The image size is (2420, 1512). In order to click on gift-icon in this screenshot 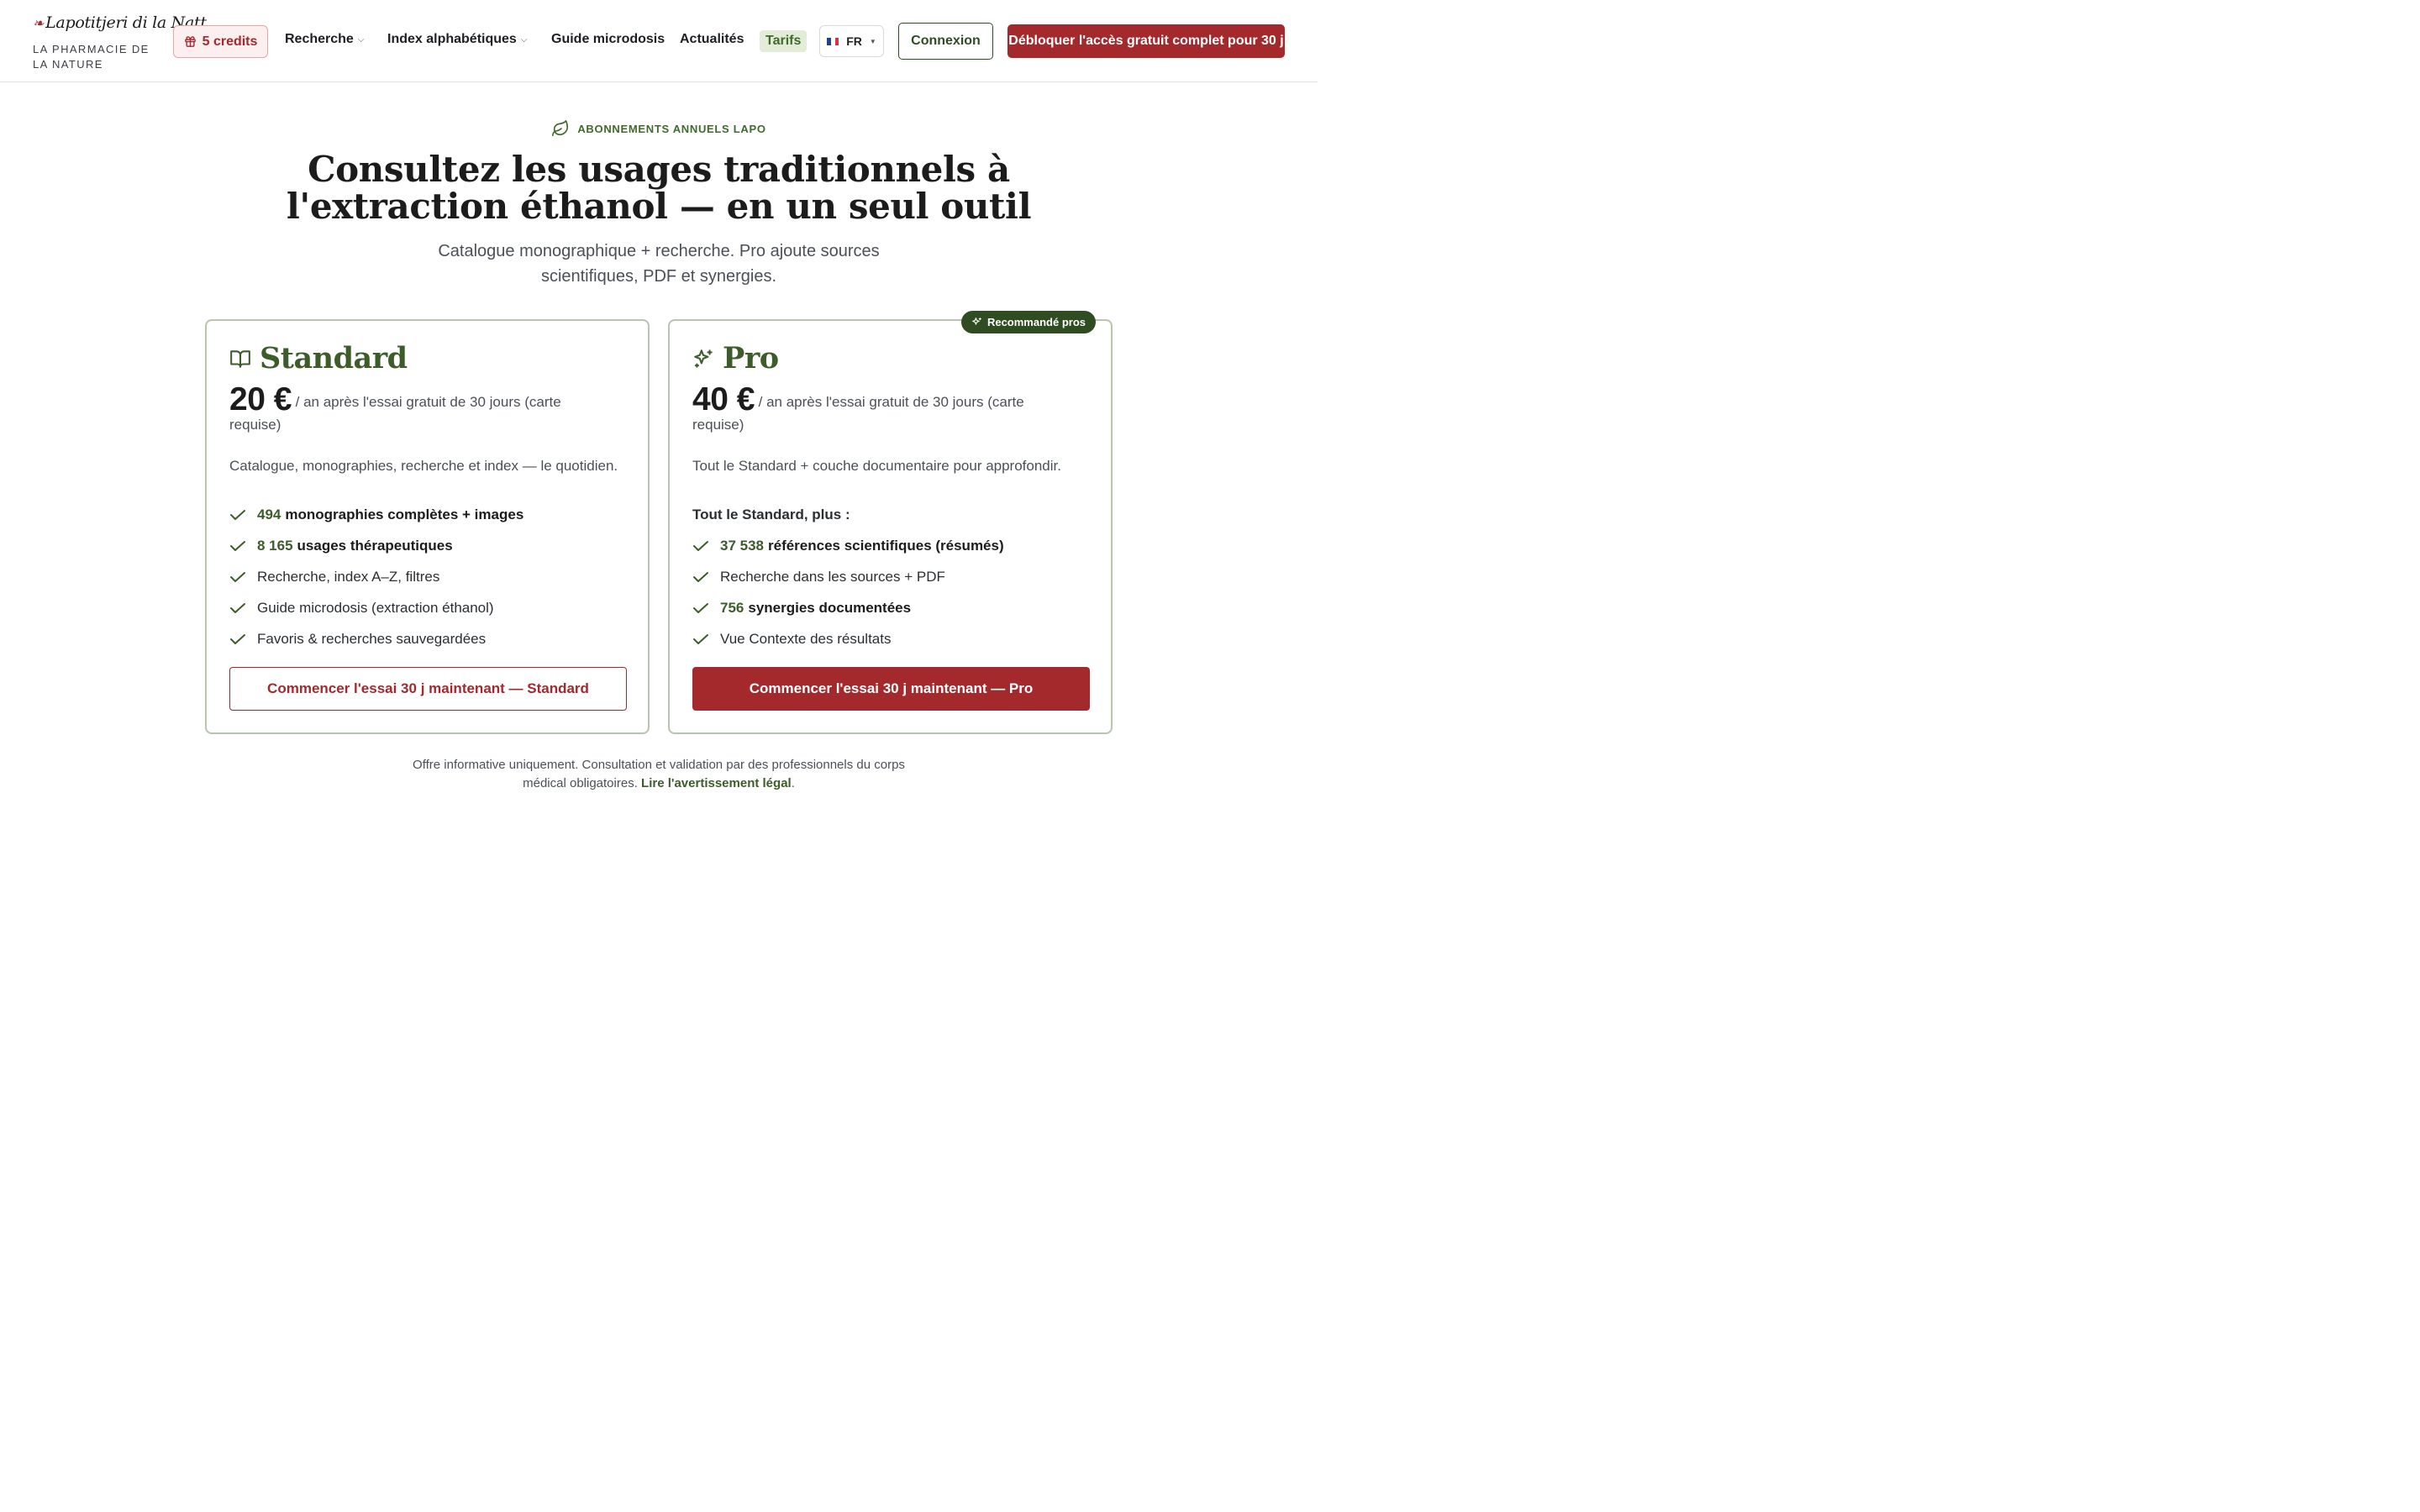, I will do `click(190, 41)`.